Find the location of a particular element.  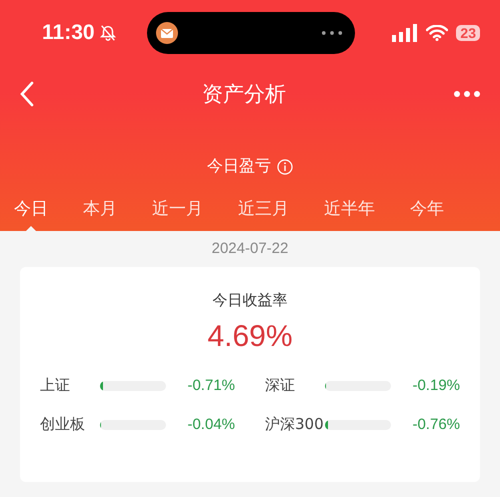

index-name: 上证 is located at coordinates (55, 385).